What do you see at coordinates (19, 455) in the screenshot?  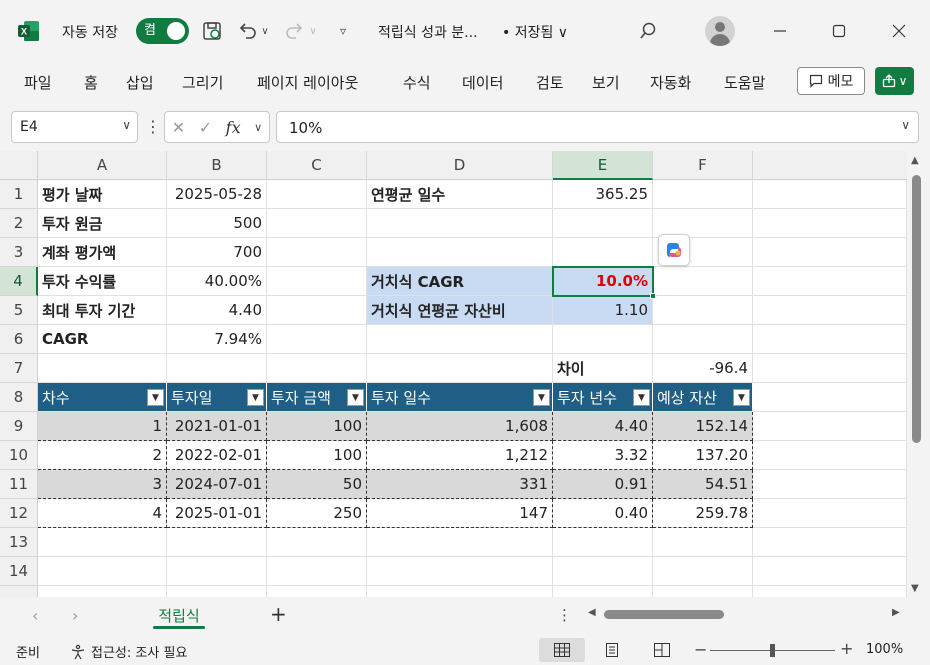 I see `row-header-10: 10` at bounding box center [19, 455].